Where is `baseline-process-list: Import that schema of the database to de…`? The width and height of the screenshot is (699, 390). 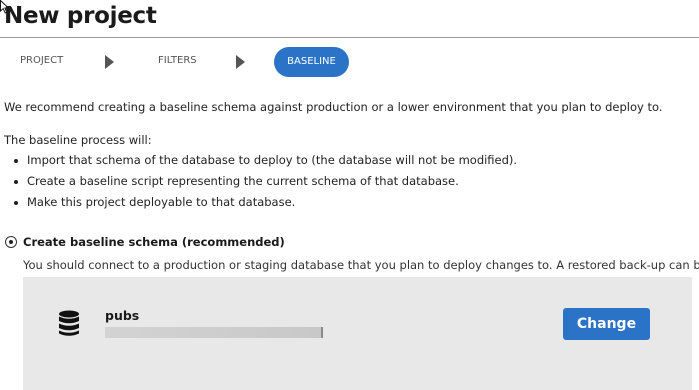 baseline-process-list: Import that schema of the database to de… is located at coordinates (264, 184).